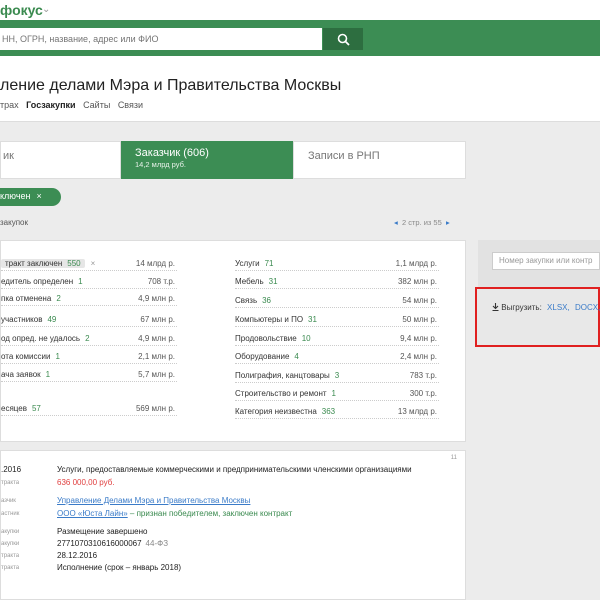  I want to click on stat-amount: 382 млн р., so click(417, 281).